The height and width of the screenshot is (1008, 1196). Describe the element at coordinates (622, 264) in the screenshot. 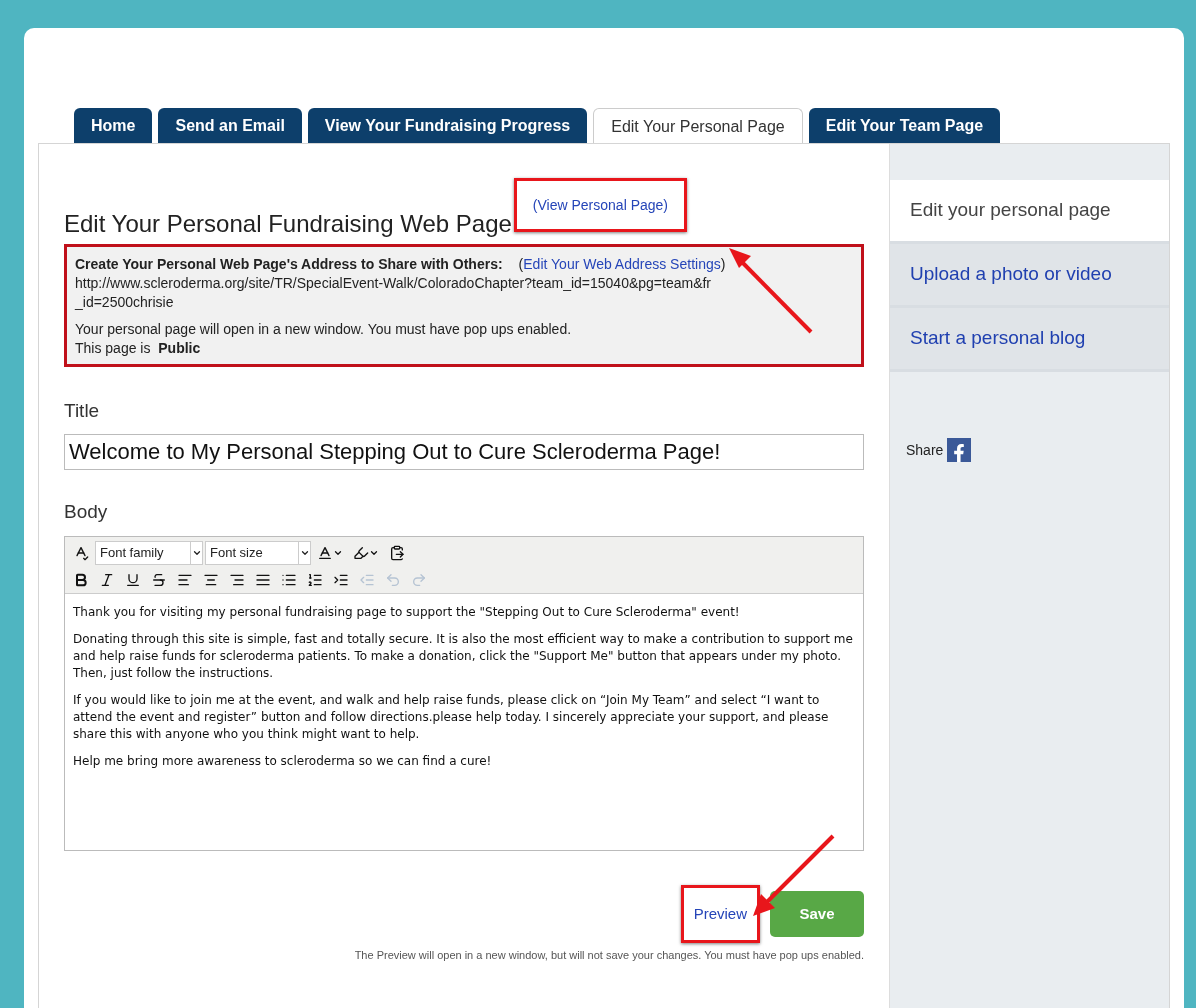

I see `edit-web-address-link: Edit Your Web Address Settings` at that location.